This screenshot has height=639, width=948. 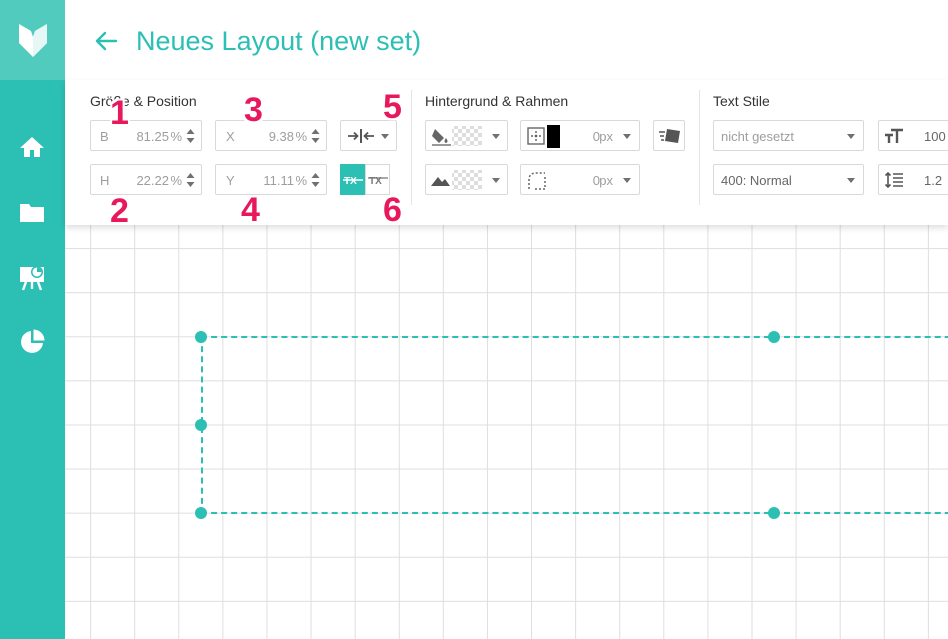 I want to click on presentation-icon, so click(x=32, y=278).